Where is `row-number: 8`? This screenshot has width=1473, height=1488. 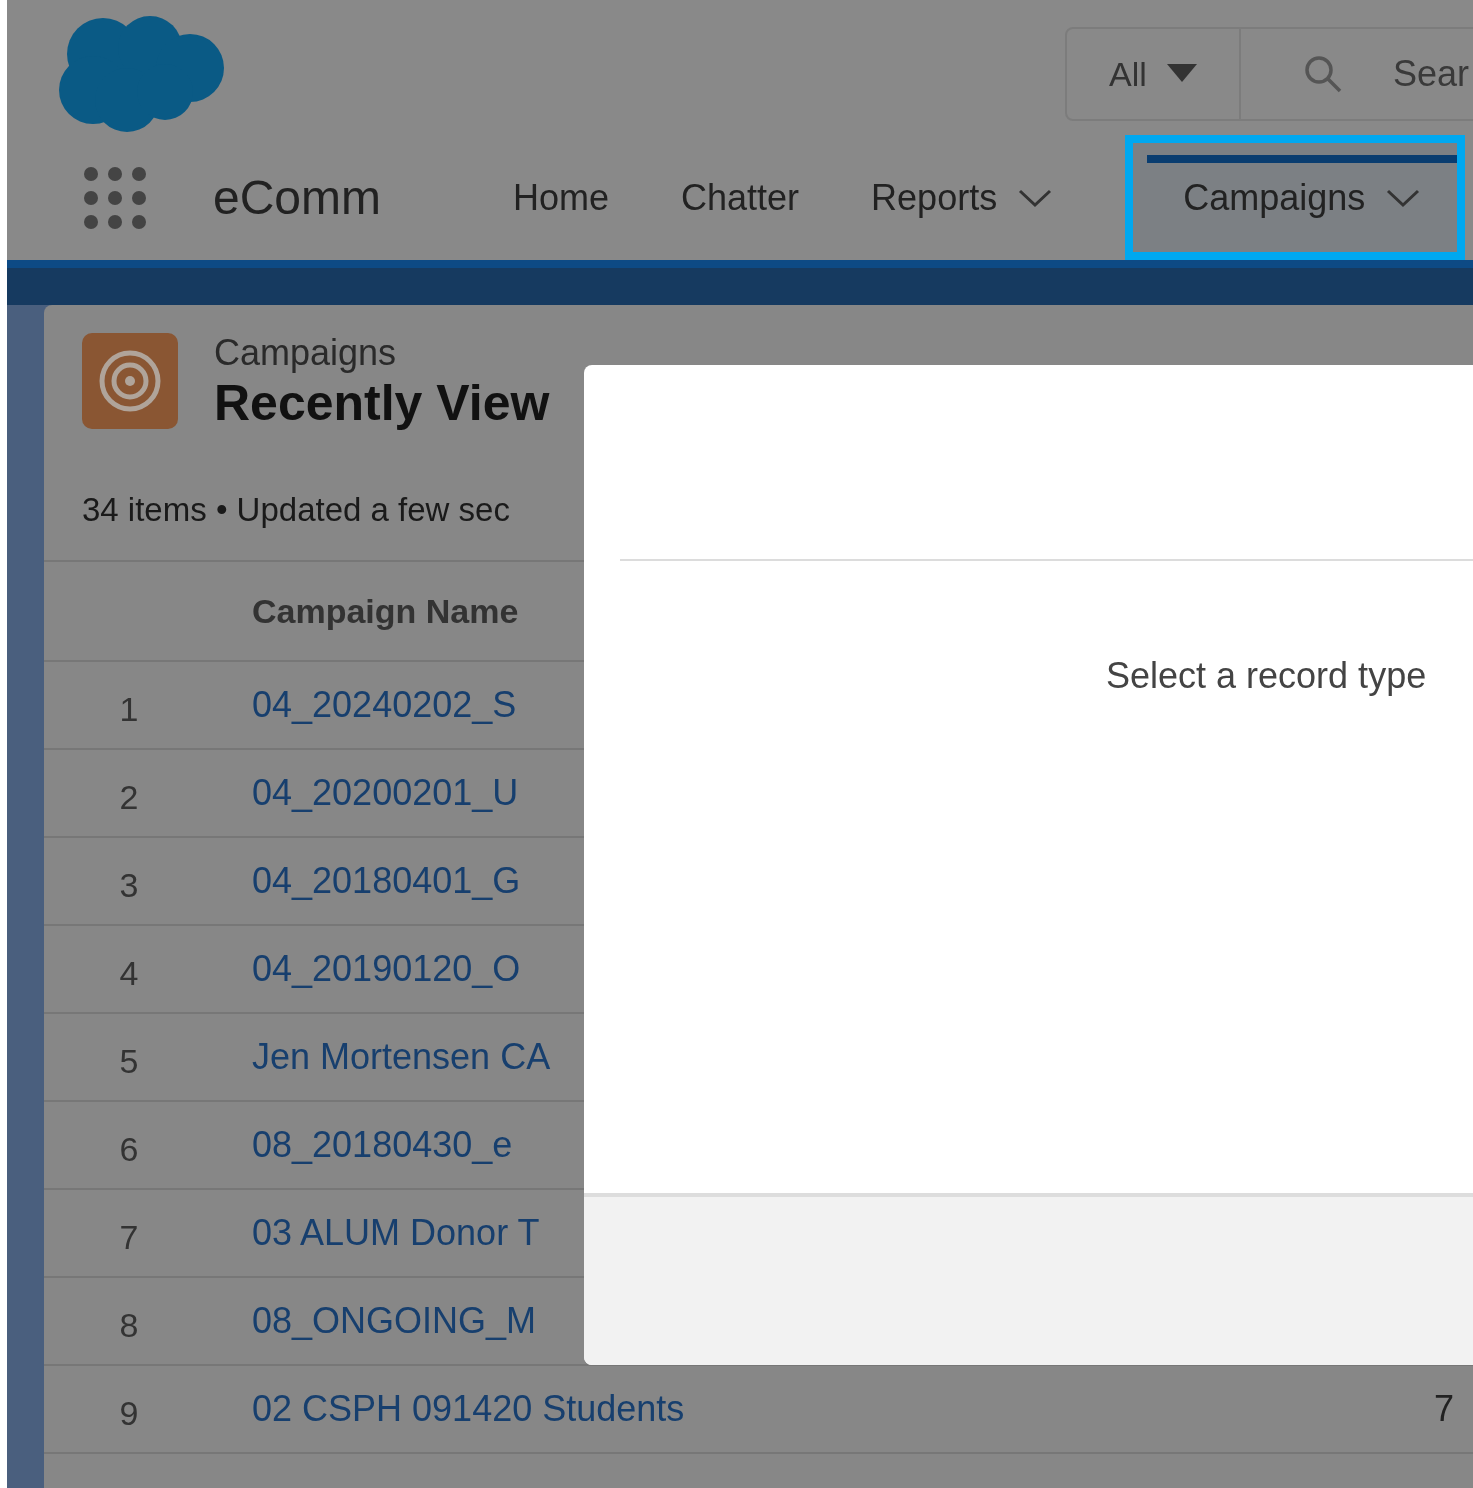 row-number: 8 is located at coordinates (129, 1325).